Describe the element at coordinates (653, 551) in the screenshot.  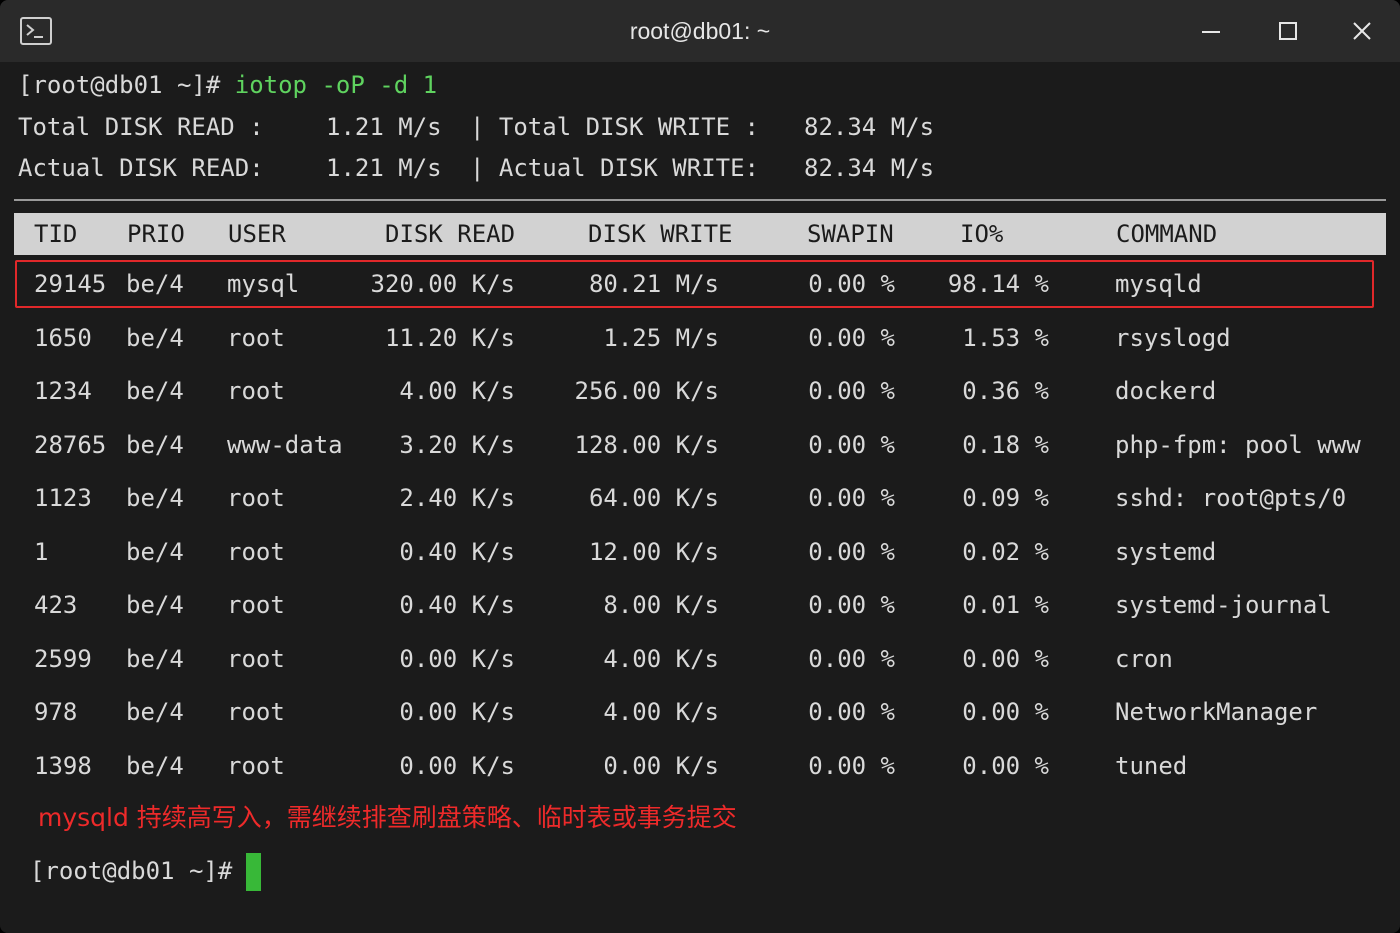
I see `cell-disk-write: 12.00 K/s` at that location.